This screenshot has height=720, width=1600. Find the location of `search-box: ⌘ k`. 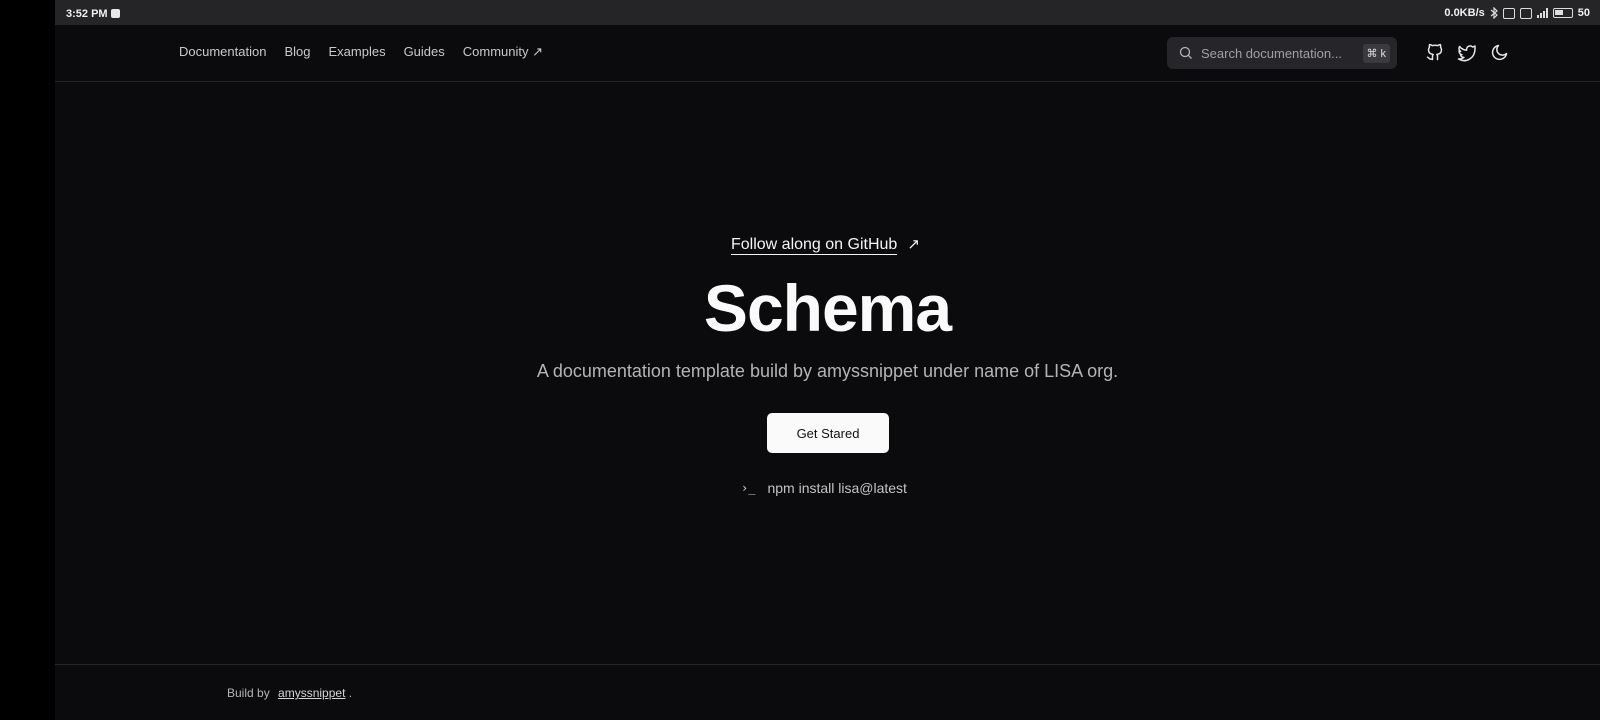

search-box: ⌘ k is located at coordinates (1282, 53).